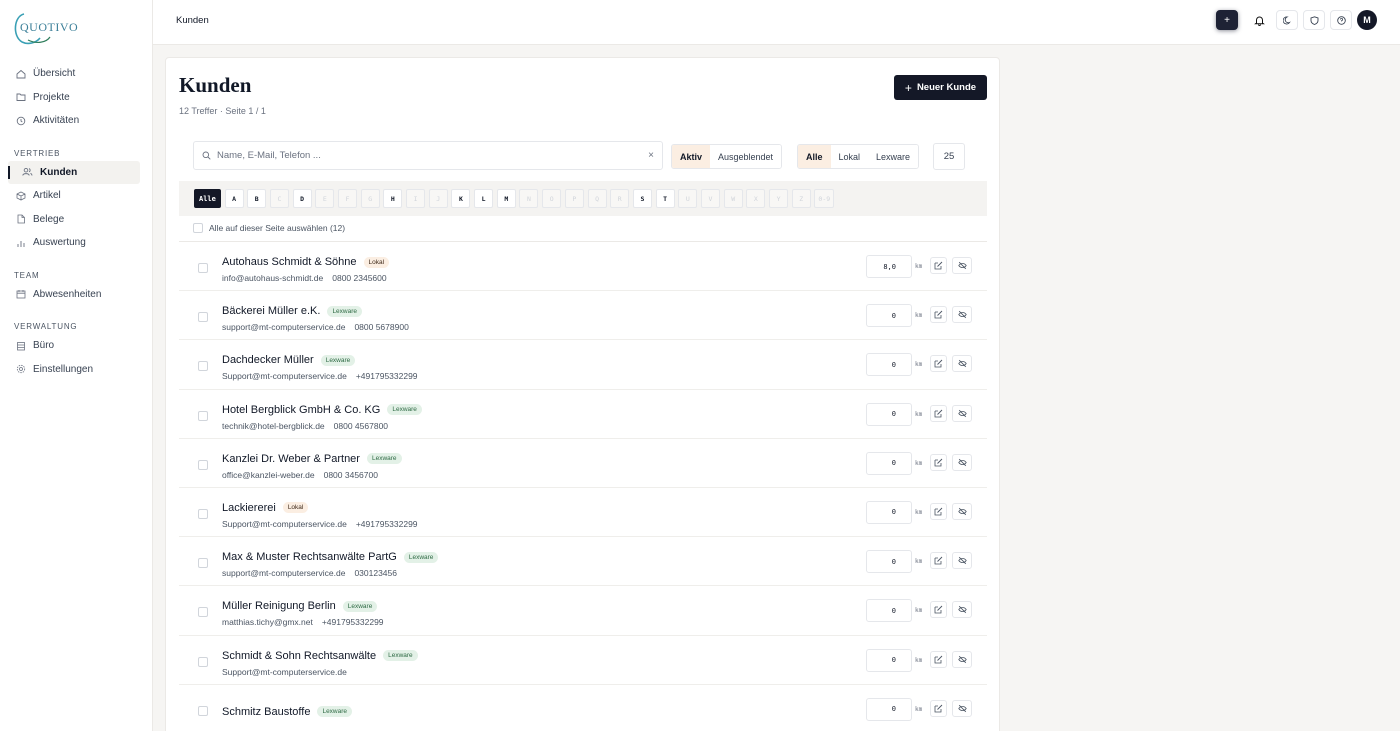 This screenshot has height=731, width=1400. I want to click on security-button, so click(1314, 20).